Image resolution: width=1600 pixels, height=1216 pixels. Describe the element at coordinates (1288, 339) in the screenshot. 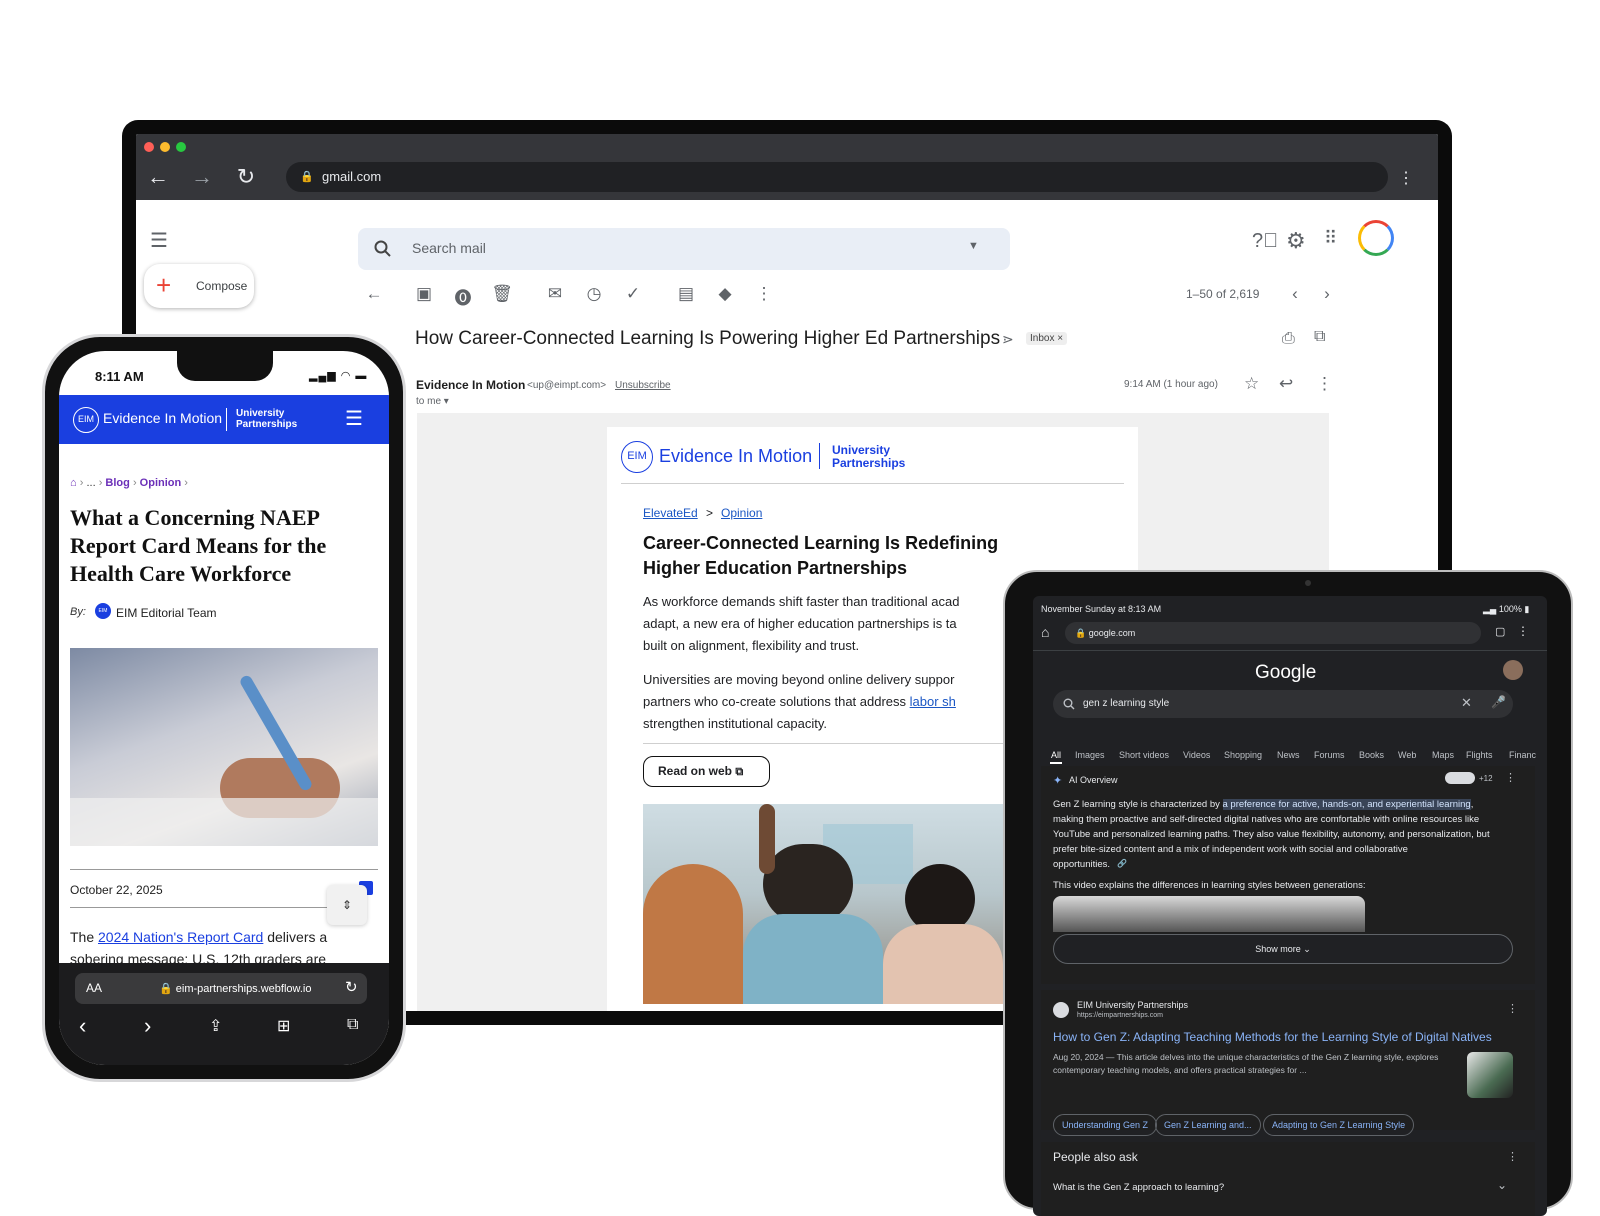

I see `print-icon: ⎙` at that location.